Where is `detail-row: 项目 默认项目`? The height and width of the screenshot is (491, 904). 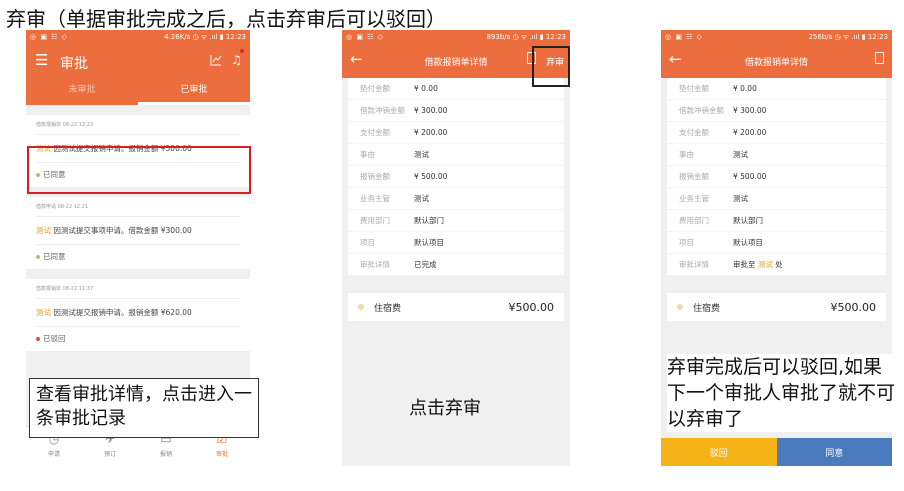 detail-row: 项目 默认项目 is located at coordinates (456, 243).